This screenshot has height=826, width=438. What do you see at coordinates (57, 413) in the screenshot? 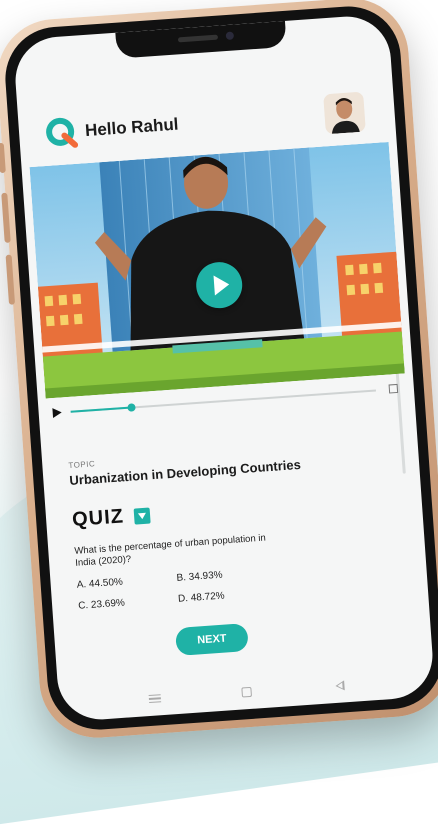
I see `play-icon` at bounding box center [57, 413].